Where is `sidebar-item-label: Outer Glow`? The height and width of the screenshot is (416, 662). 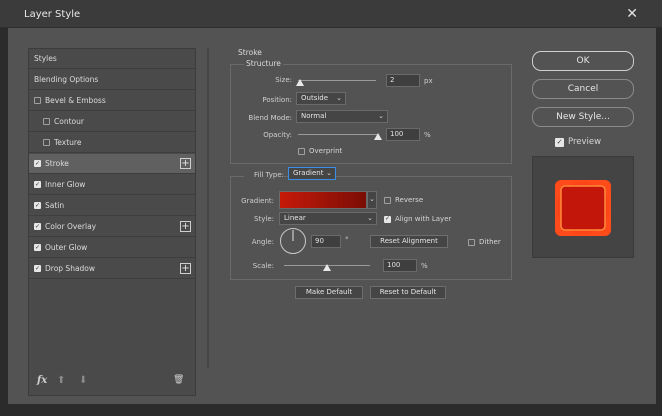
sidebar-item-label: Outer Glow is located at coordinates (66, 247).